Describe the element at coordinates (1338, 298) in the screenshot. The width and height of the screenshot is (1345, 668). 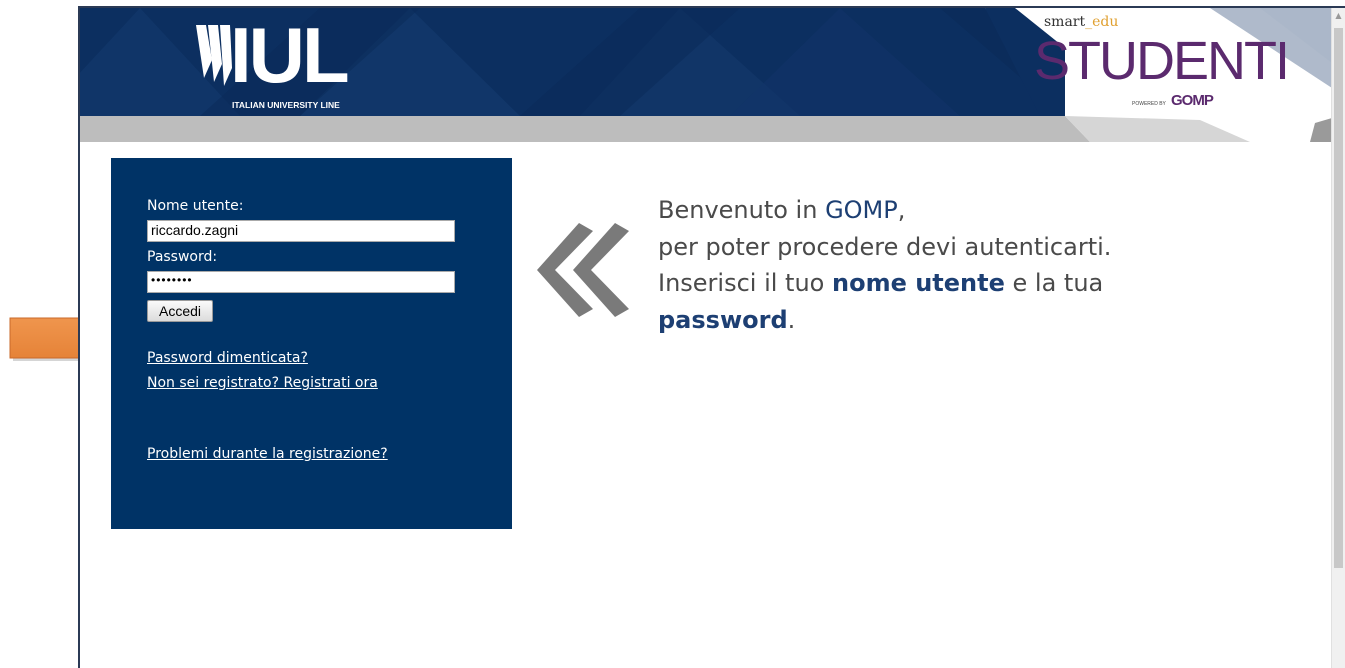
I see `scrollbar-thumb` at that location.